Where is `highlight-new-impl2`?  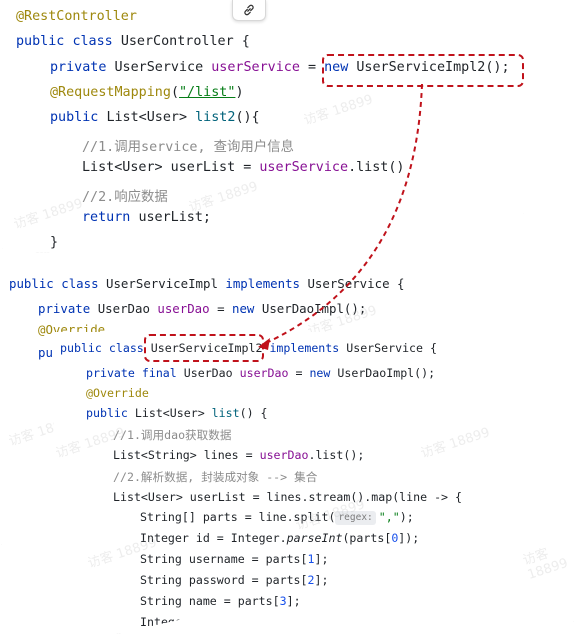 highlight-new-impl2 is located at coordinates (423, 70).